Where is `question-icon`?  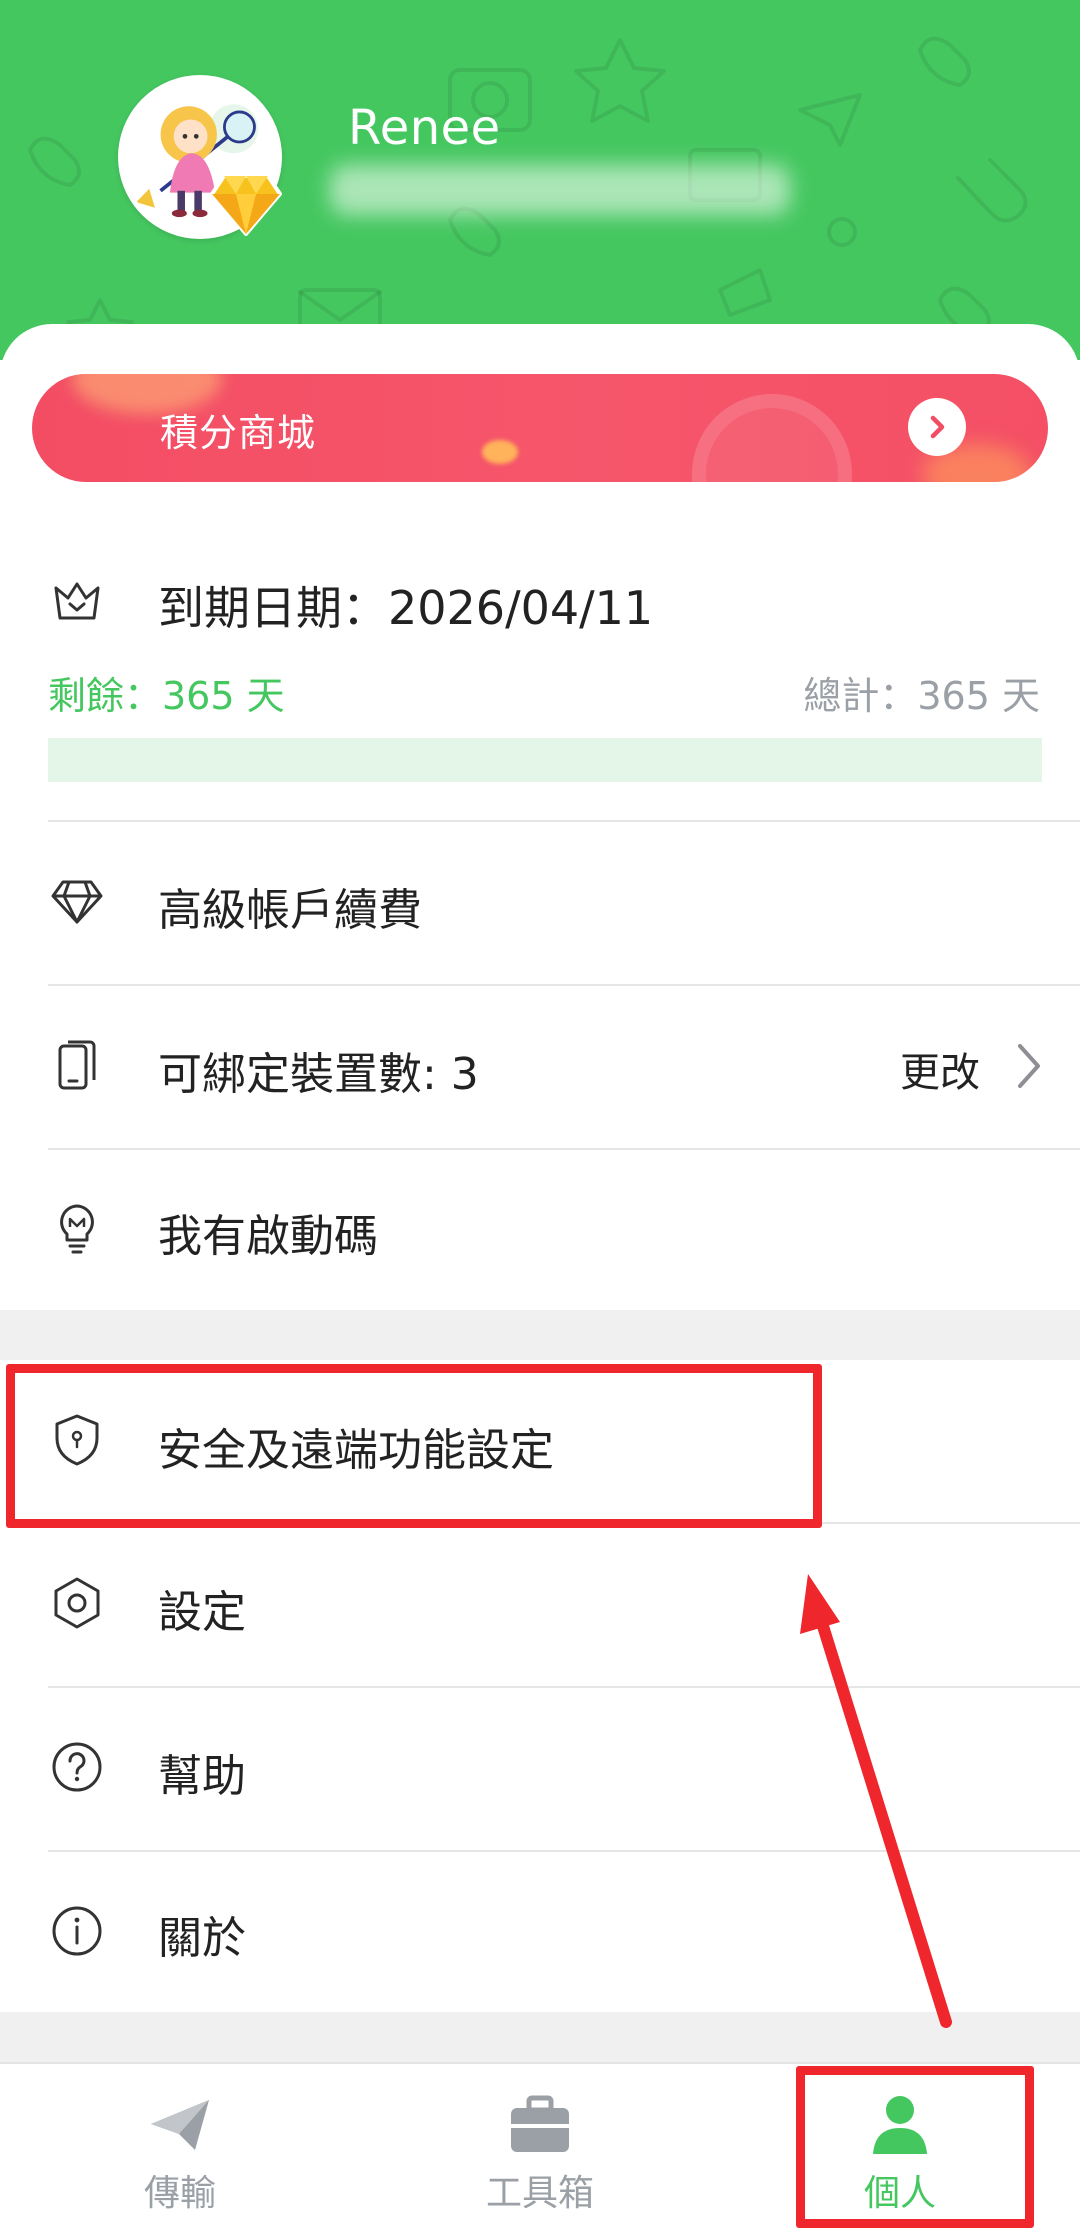 question-icon is located at coordinates (77, 1767).